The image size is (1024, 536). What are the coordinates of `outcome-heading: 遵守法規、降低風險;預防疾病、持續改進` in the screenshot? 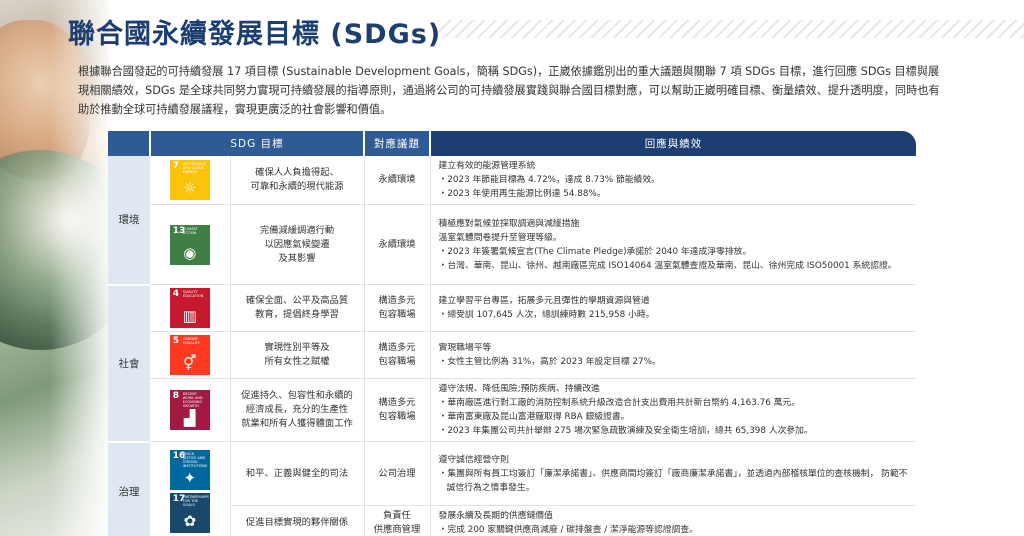 It's located at (519, 389).